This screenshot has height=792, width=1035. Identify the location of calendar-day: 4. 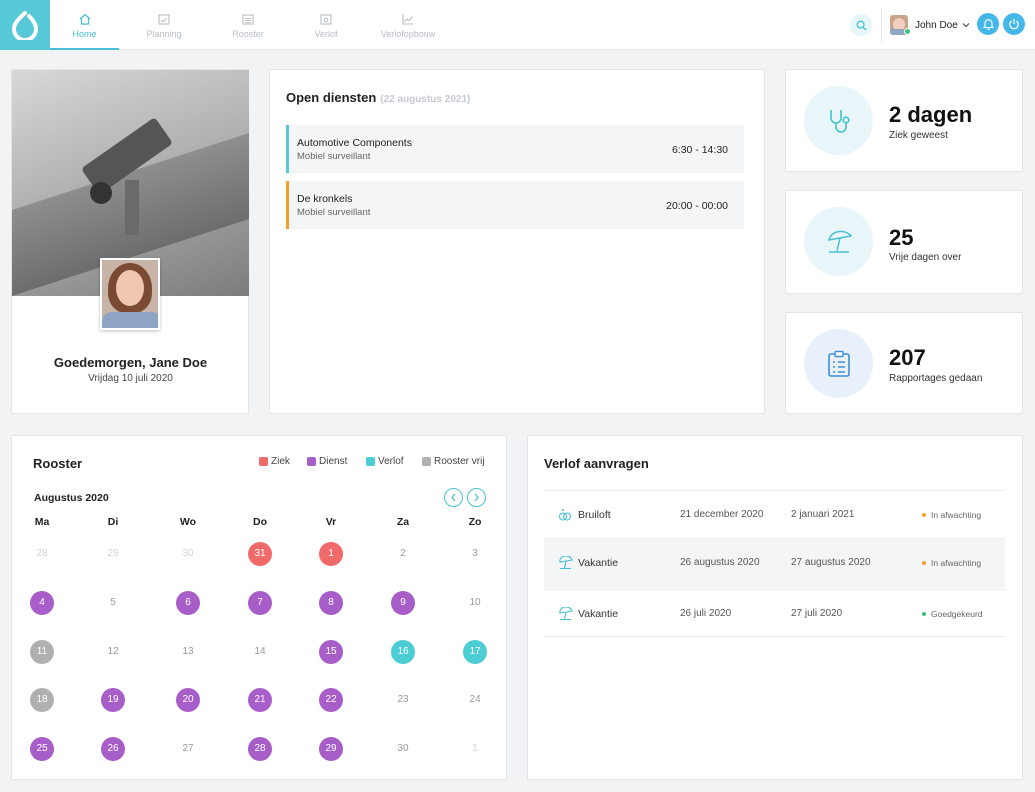
(42, 603).